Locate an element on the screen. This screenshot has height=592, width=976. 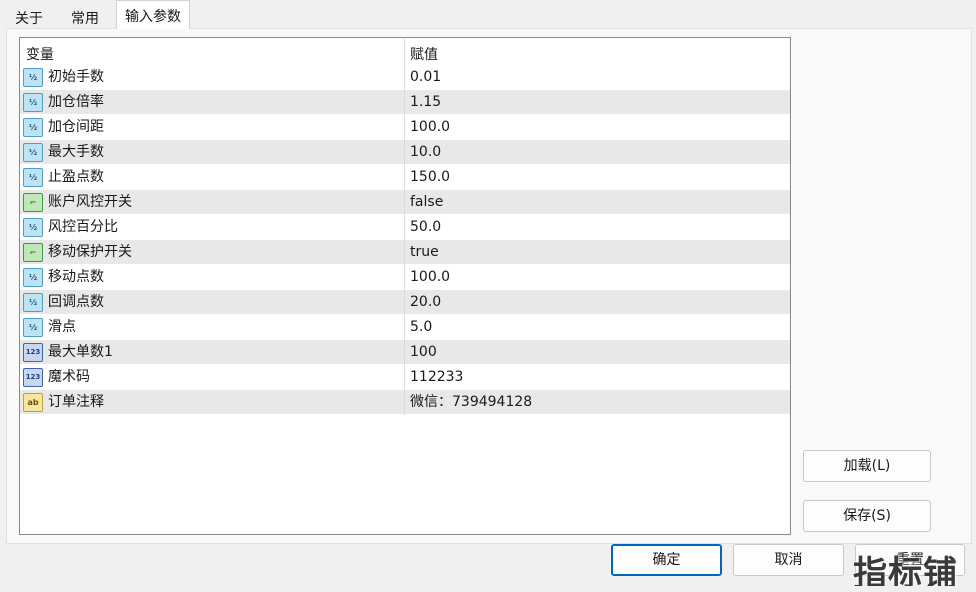
table-row: ⌐ 账户风控开关 false is located at coordinates (405, 202).